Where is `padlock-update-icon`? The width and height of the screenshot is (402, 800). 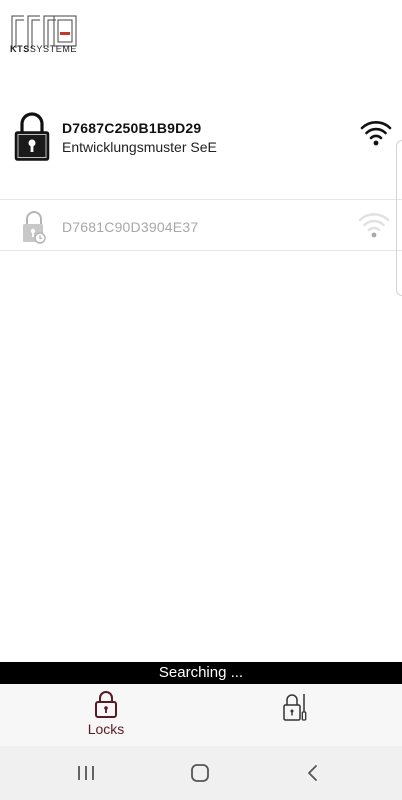
padlock-update-icon is located at coordinates (34, 227).